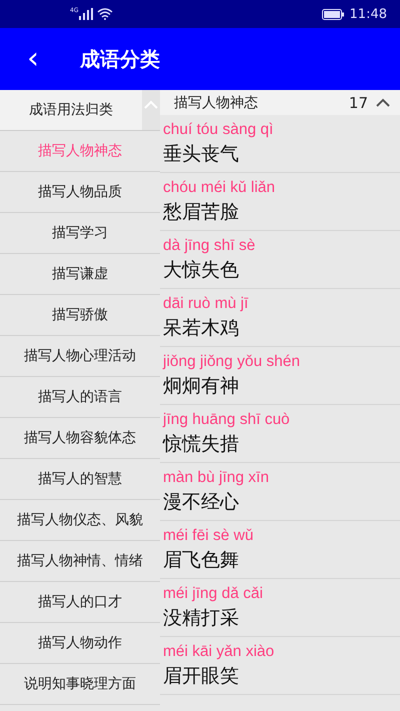 The image size is (400, 711). What do you see at coordinates (201, 618) in the screenshot?
I see `idiom-text: 没精打采` at bounding box center [201, 618].